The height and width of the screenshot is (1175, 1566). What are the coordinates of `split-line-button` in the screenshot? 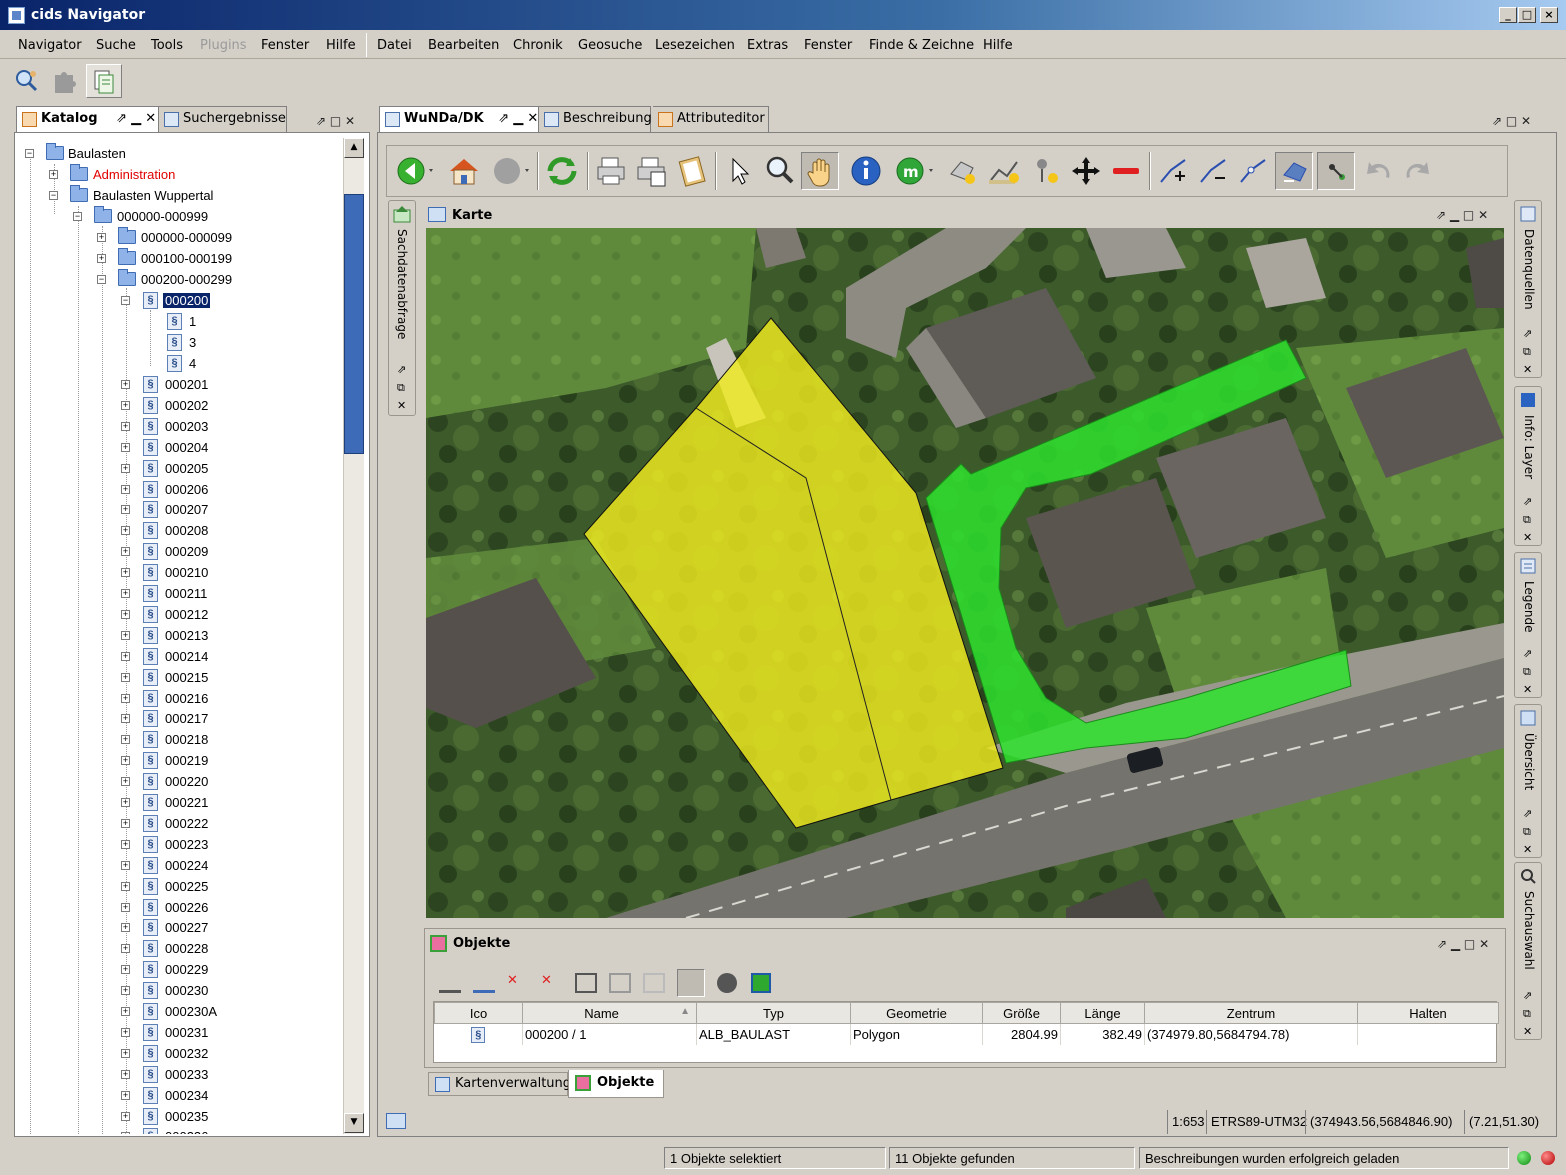 It's located at (1254, 171).